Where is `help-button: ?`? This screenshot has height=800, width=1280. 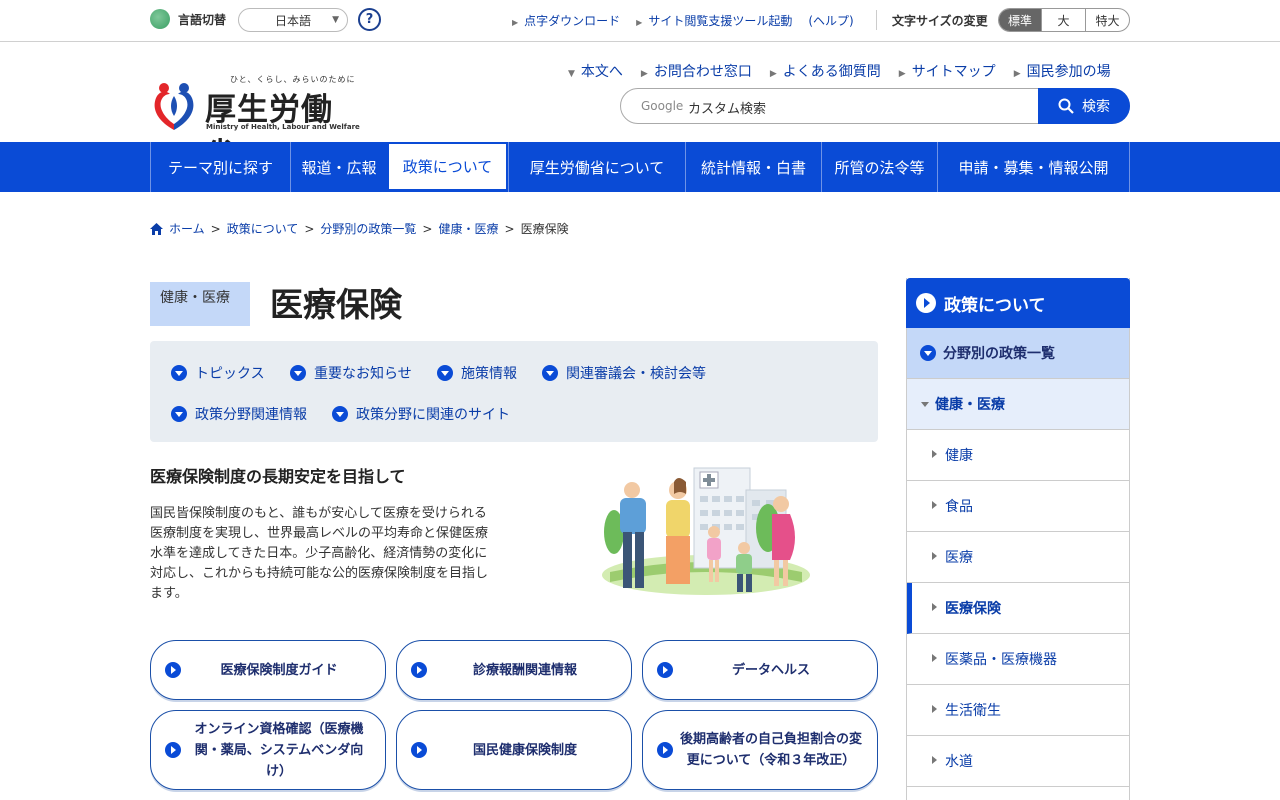 help-button: ? is located at coordinates (369, 19).